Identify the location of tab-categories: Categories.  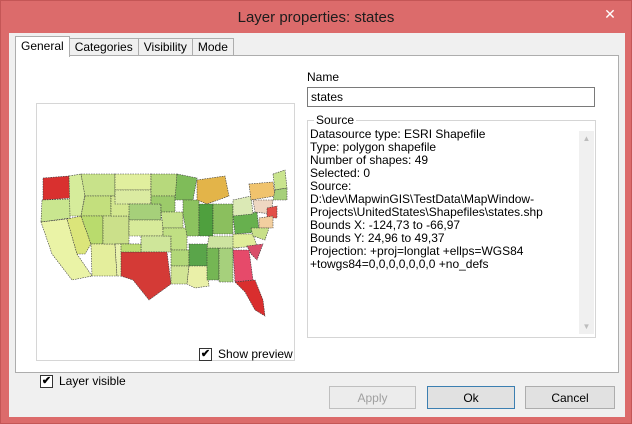
(103, 47).